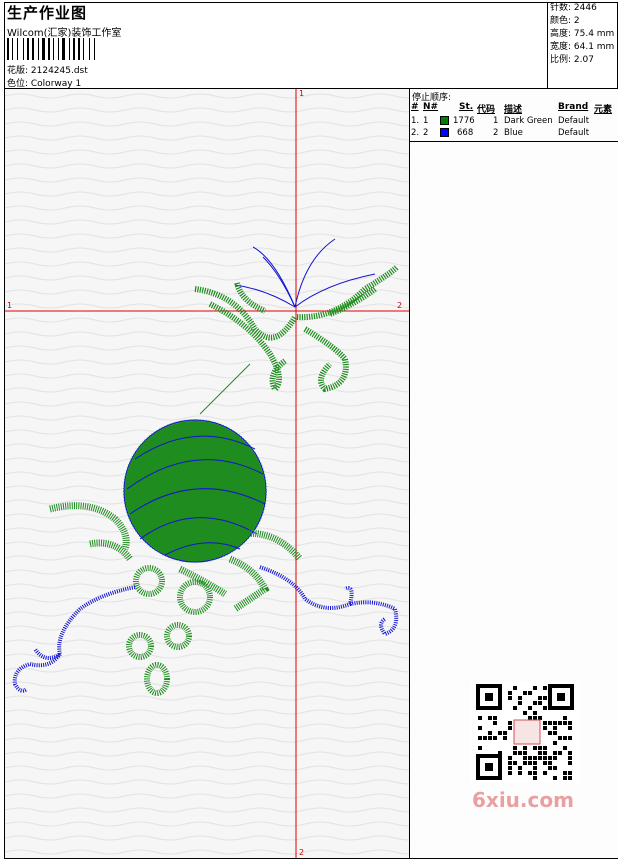  I want to click on axis-label-right: 2, so click(400, 305).